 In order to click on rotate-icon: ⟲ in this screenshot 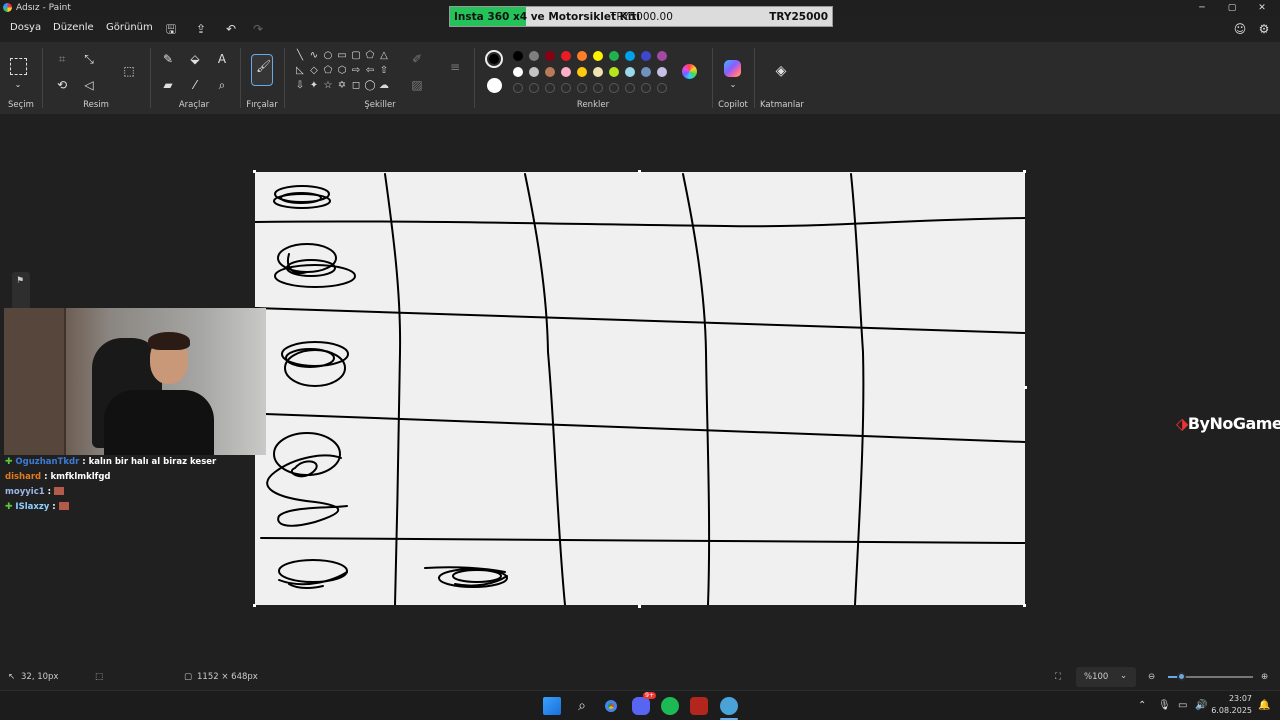, I will do `click(62, 85)`.